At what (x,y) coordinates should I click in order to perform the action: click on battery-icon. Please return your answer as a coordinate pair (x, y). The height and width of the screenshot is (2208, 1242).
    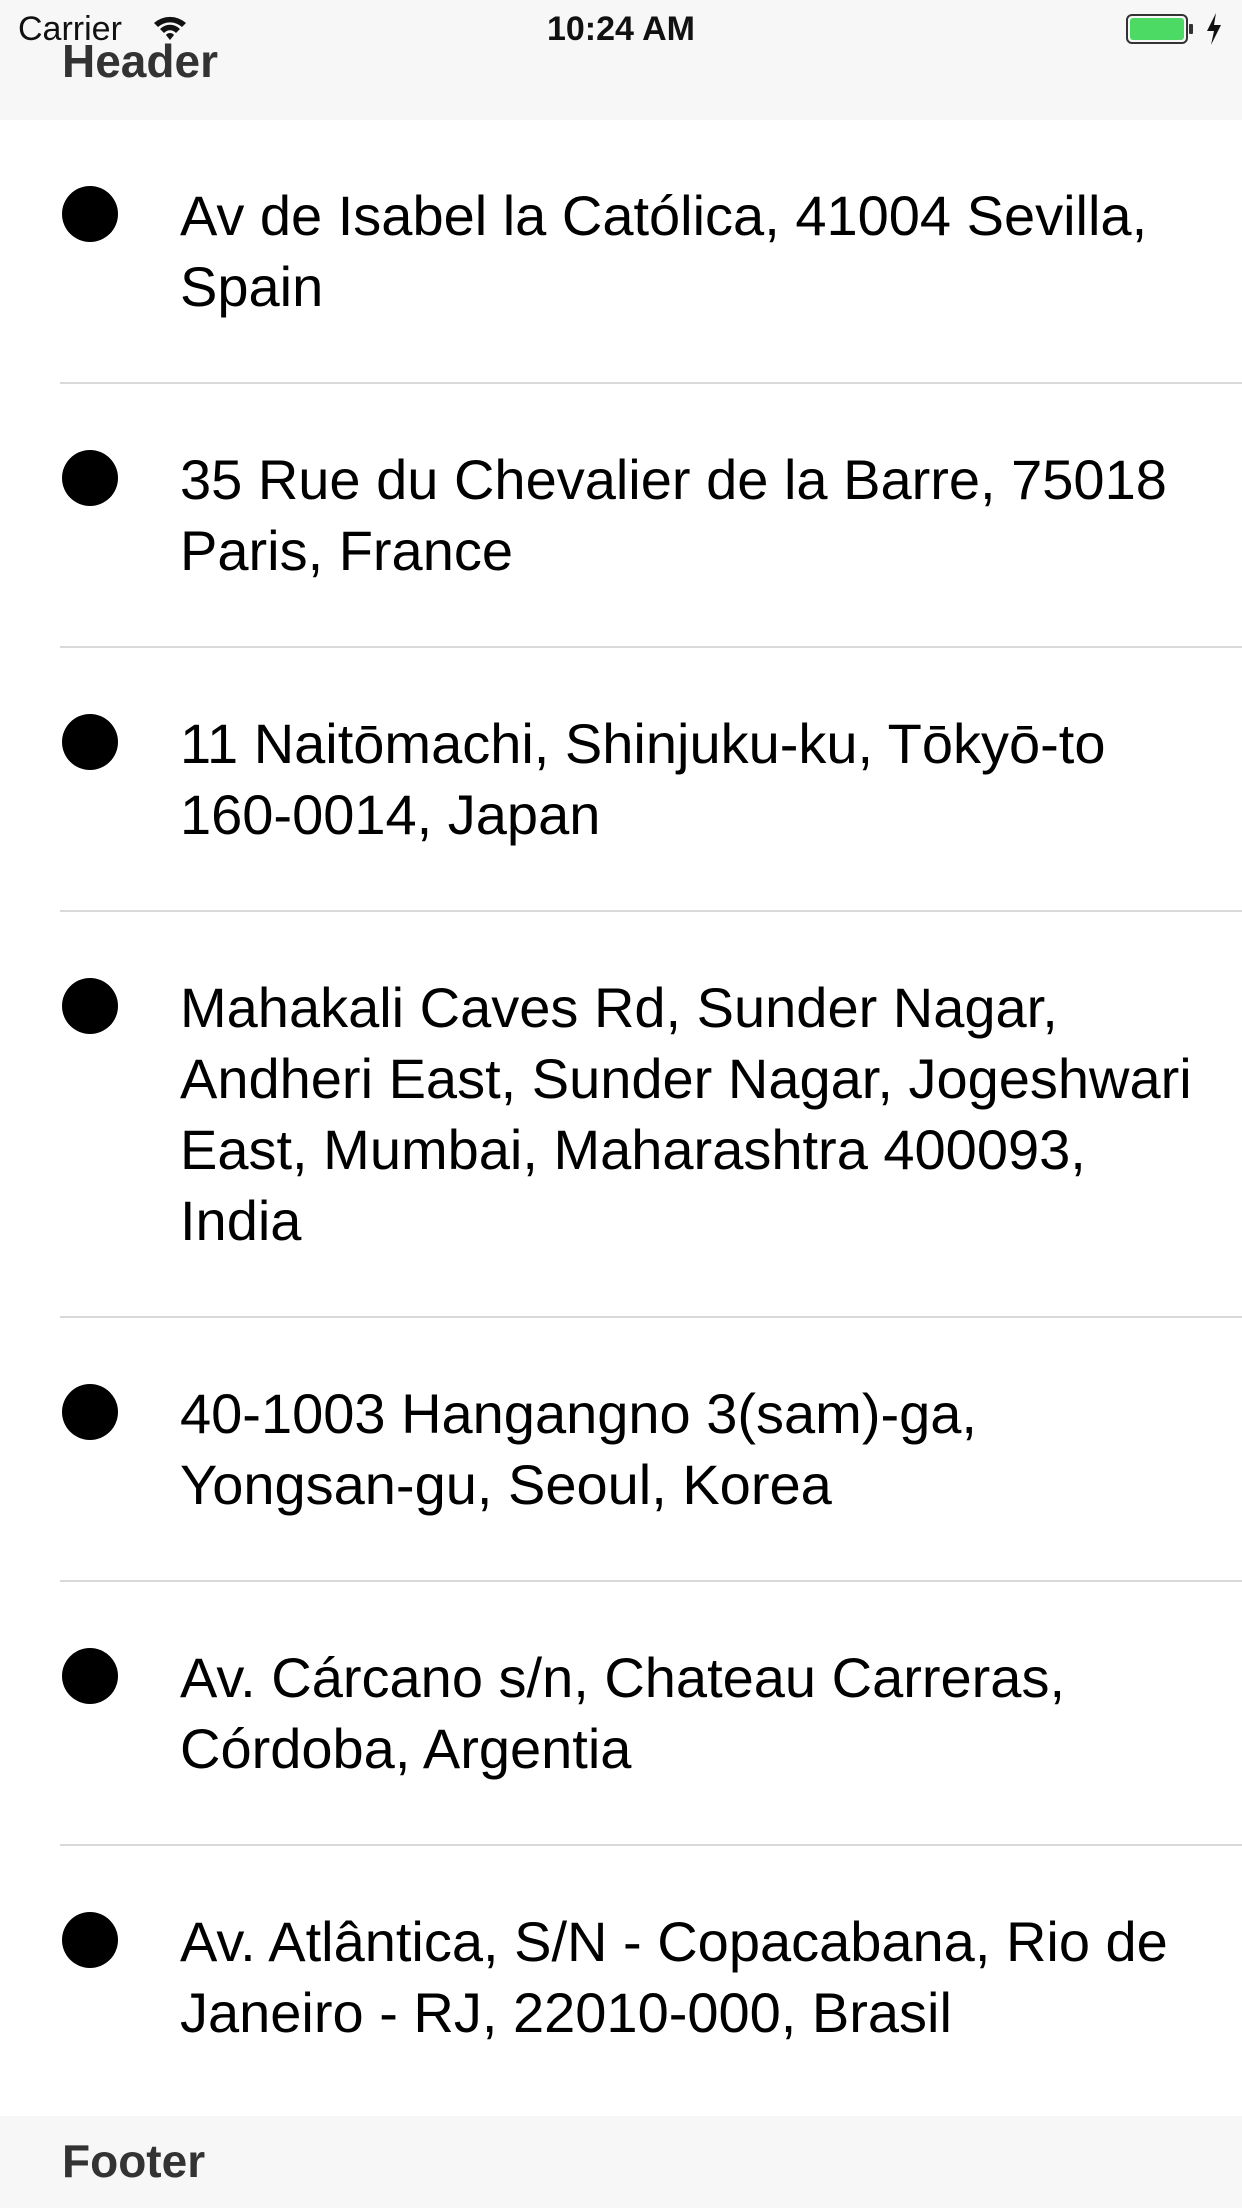
    Looking at the image, I should click on (1159, 29).